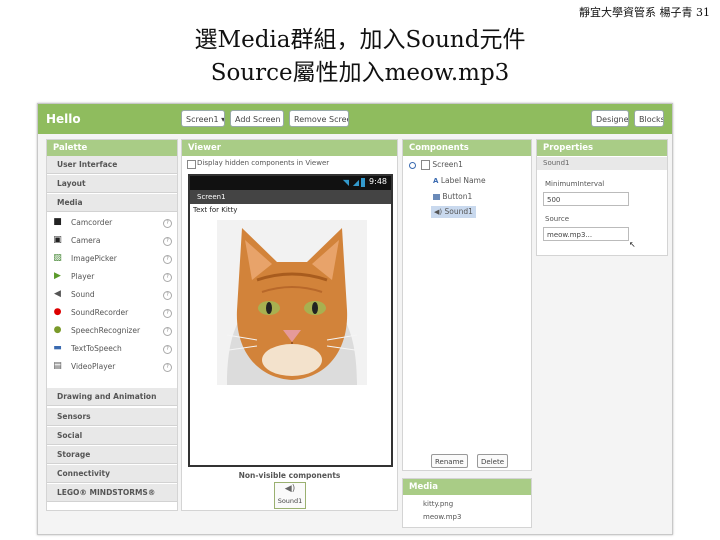 Image resolution: width=720 pixels, height=540 pixels. I want to click on signal-icon: ◢, so click(355, 182).